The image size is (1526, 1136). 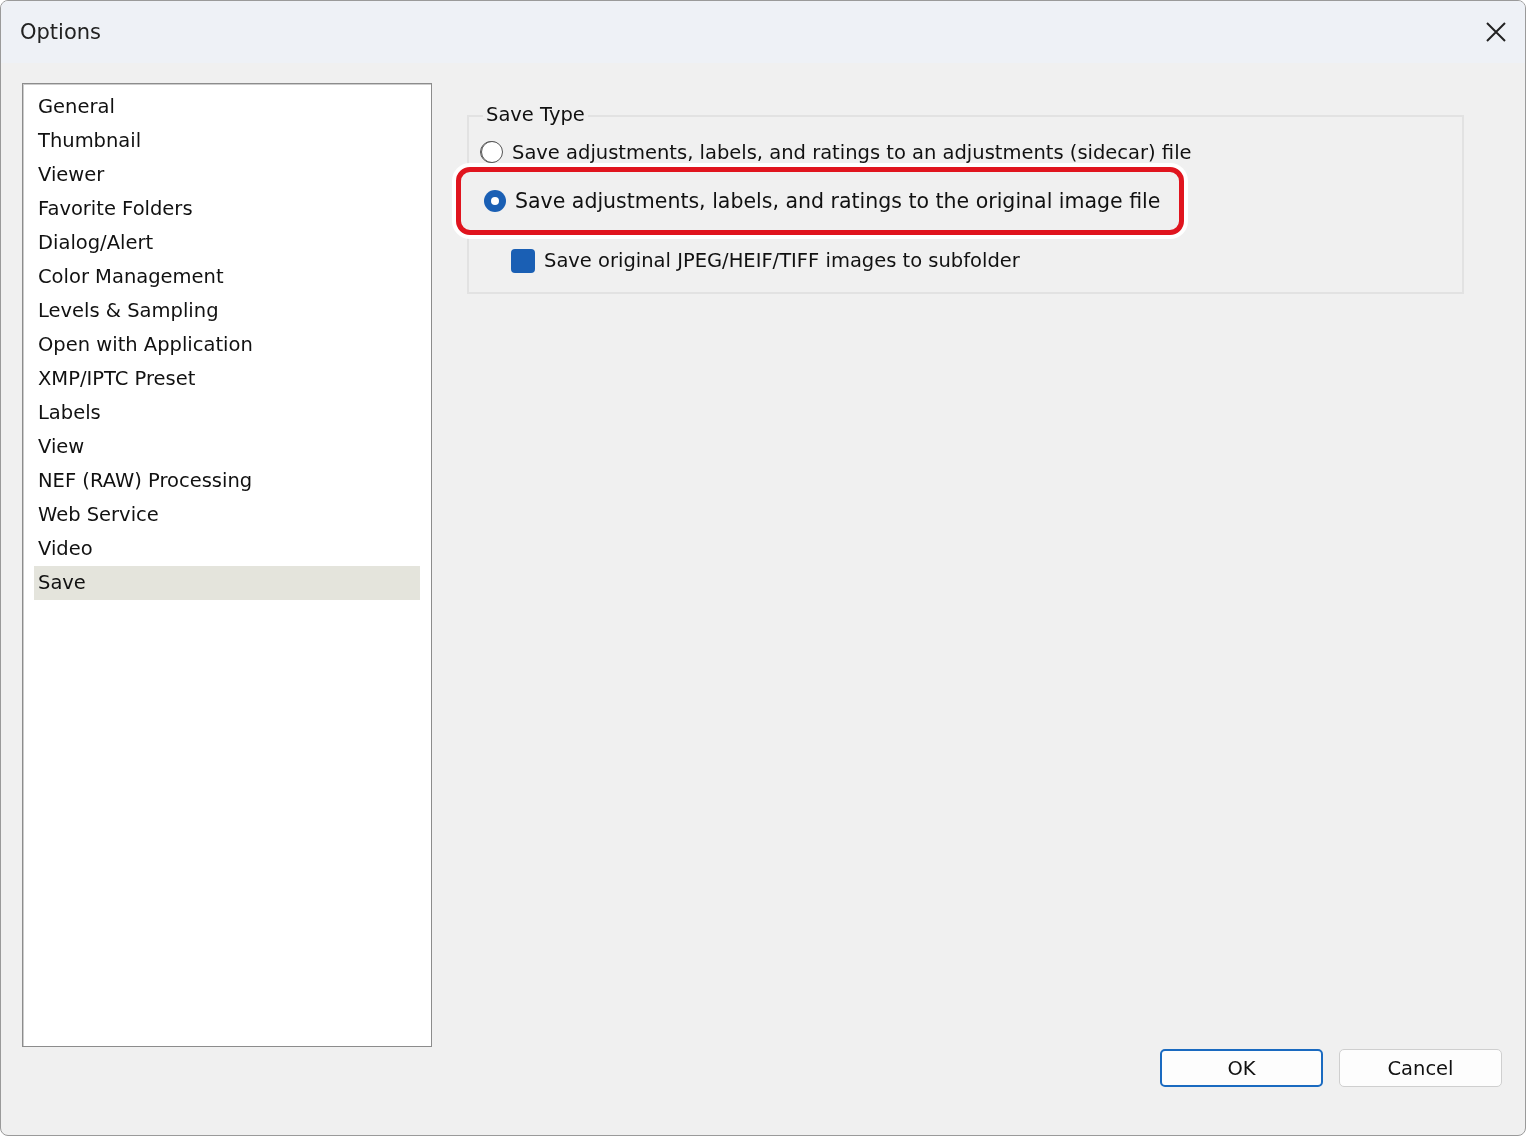 I want to click on option-label: Save adjustments, labels, and ratings to the original image file, so click(x=838, y=201).